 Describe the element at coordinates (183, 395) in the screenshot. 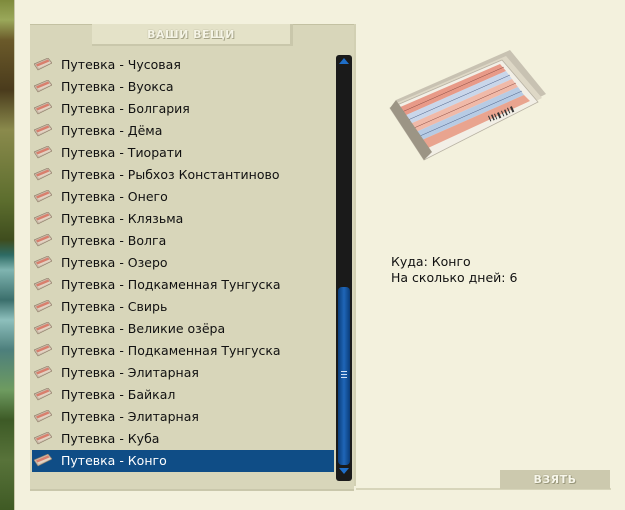

I see `list-item: Путевка - Байкал` at that location.